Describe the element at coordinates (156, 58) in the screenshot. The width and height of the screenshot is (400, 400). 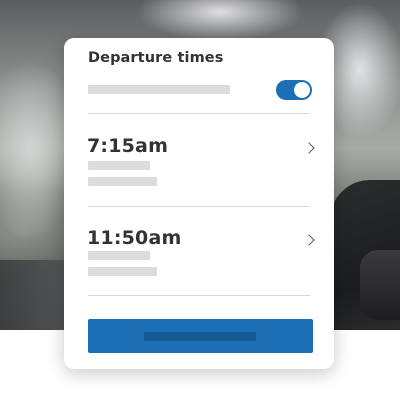
I see `card-title: Departure times` at that location.